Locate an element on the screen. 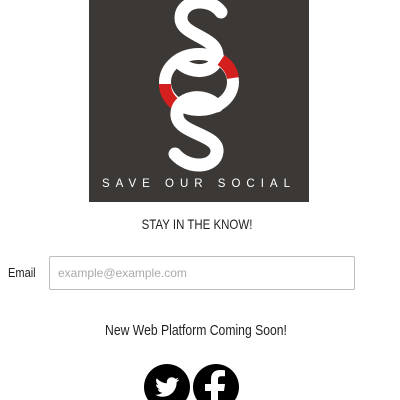 This screenshot has height=400, width=400. facebook-f-icon is located at coordinates (215, 385).